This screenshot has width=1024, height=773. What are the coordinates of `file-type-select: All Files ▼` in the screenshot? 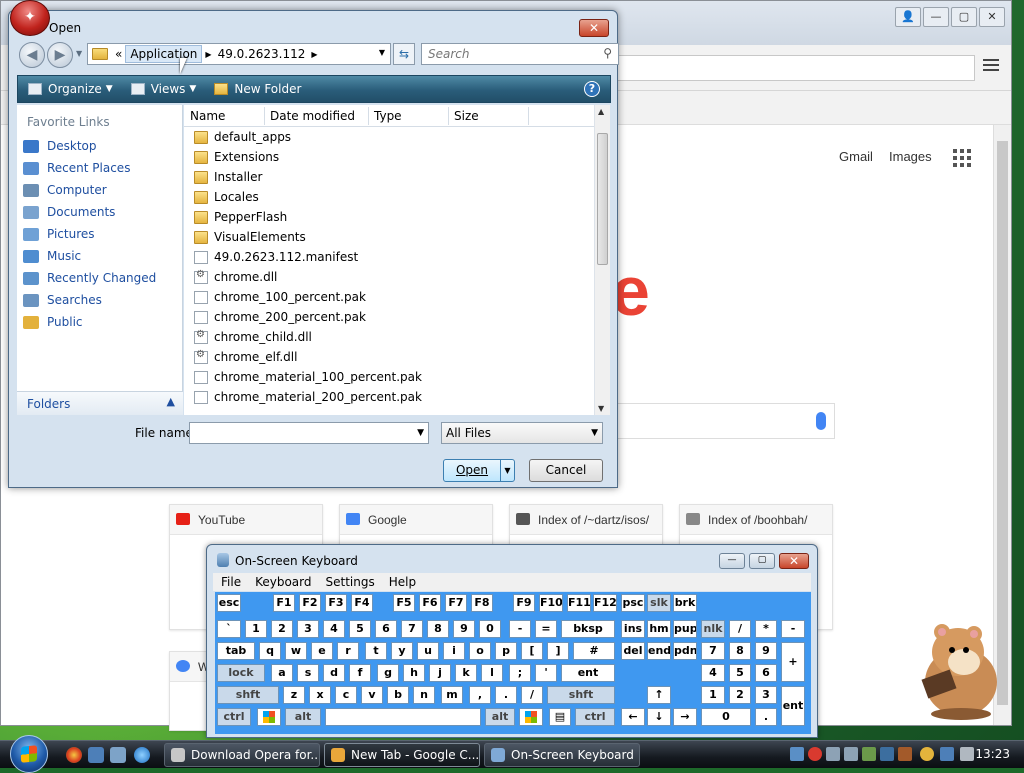 It's located at (522, 433).